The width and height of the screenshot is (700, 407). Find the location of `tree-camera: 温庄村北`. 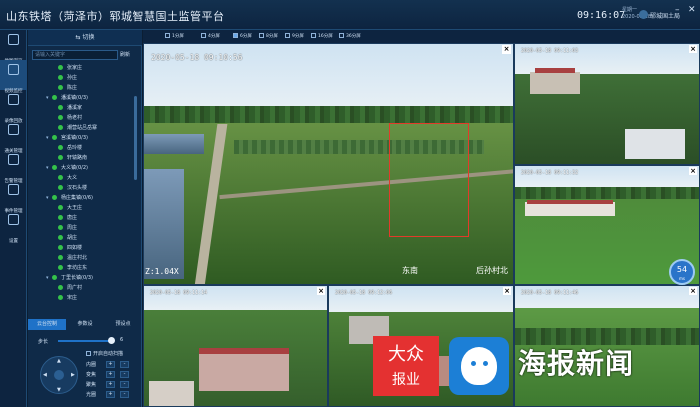

tree-camera: 温庄村北 is located at coordinates (72, 258).